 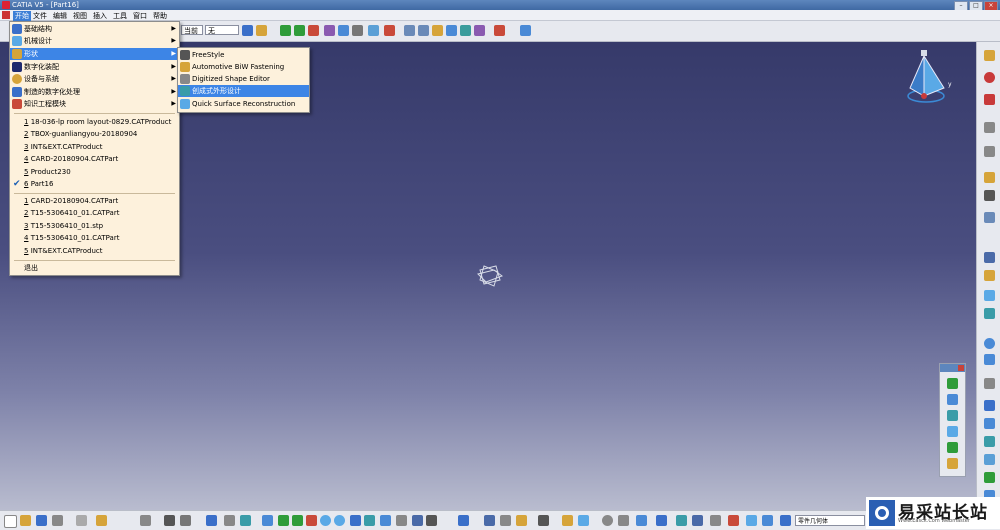 I want to click on comment-icon, so click(x=185, y=520).